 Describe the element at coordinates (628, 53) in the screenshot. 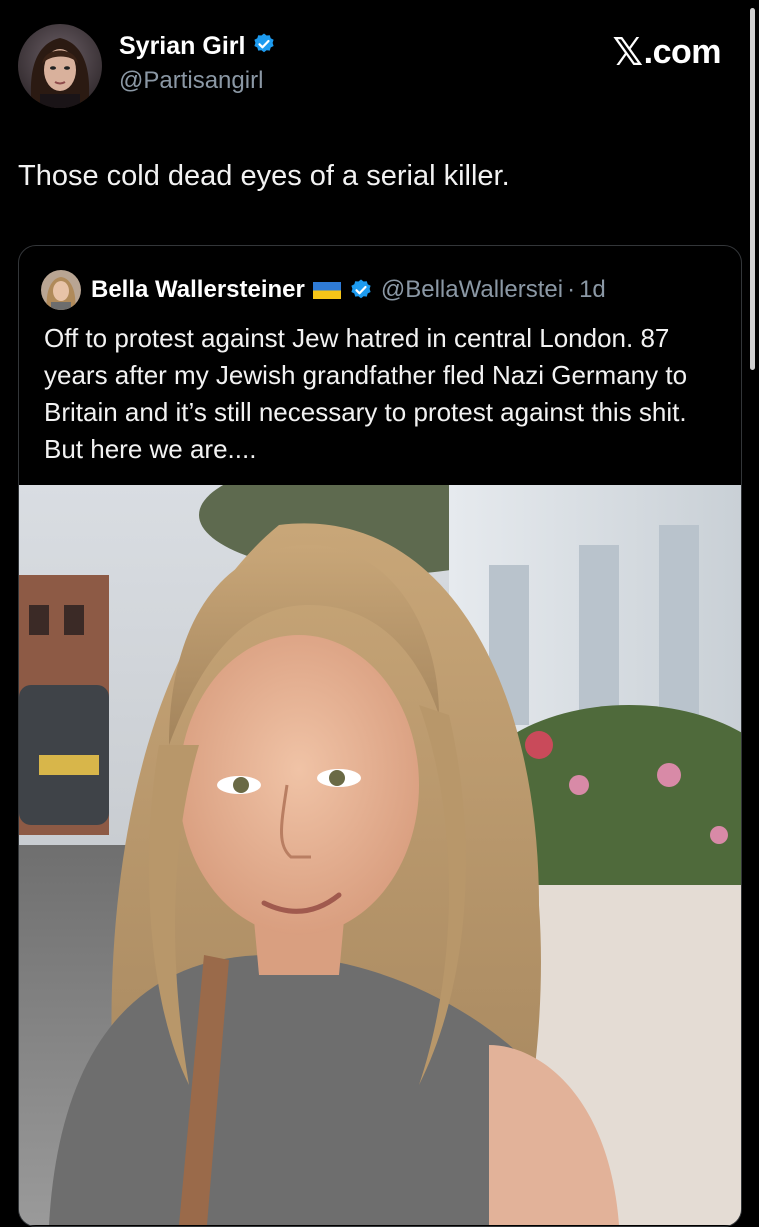

I see `x-logo-icon: 𝕏` at that location.